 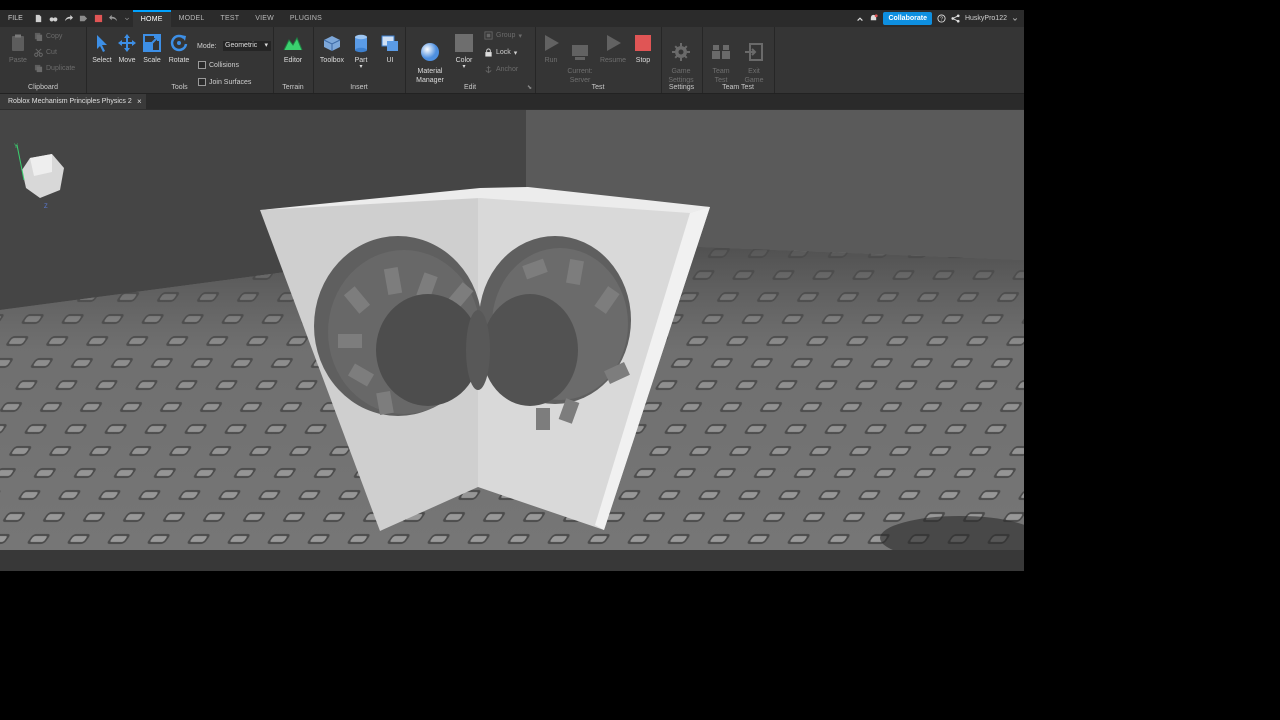 I want to click on cut-icon, so click(x=38, y=52).